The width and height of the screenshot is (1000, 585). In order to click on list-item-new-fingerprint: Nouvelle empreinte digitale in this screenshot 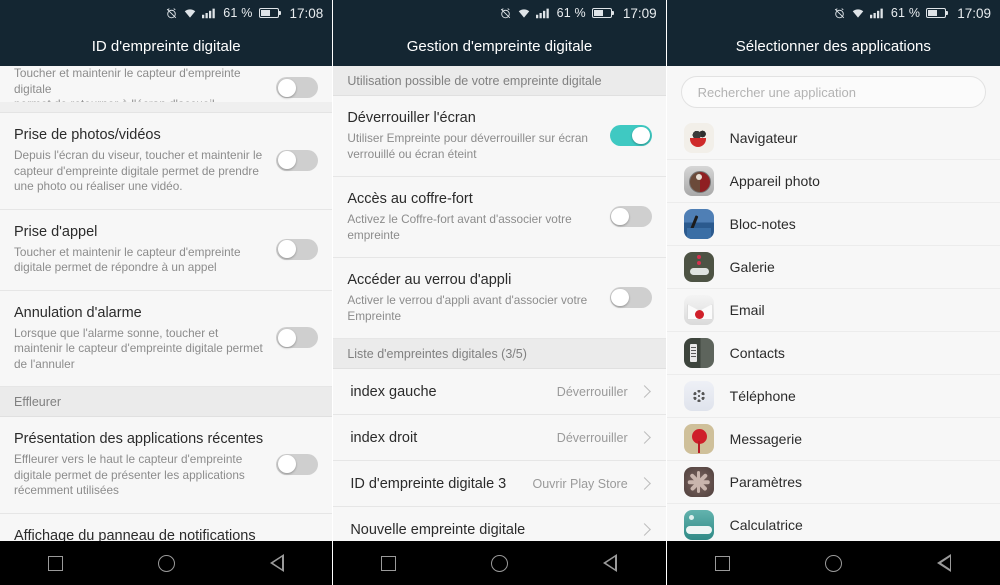, I will do `click(499, 524)`.